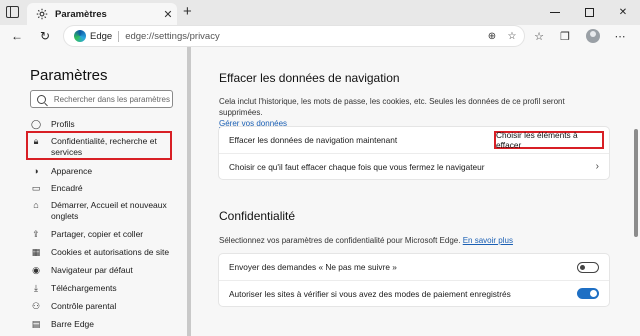  I want to click on chevron-right-icon: ›, so click(597, 166).